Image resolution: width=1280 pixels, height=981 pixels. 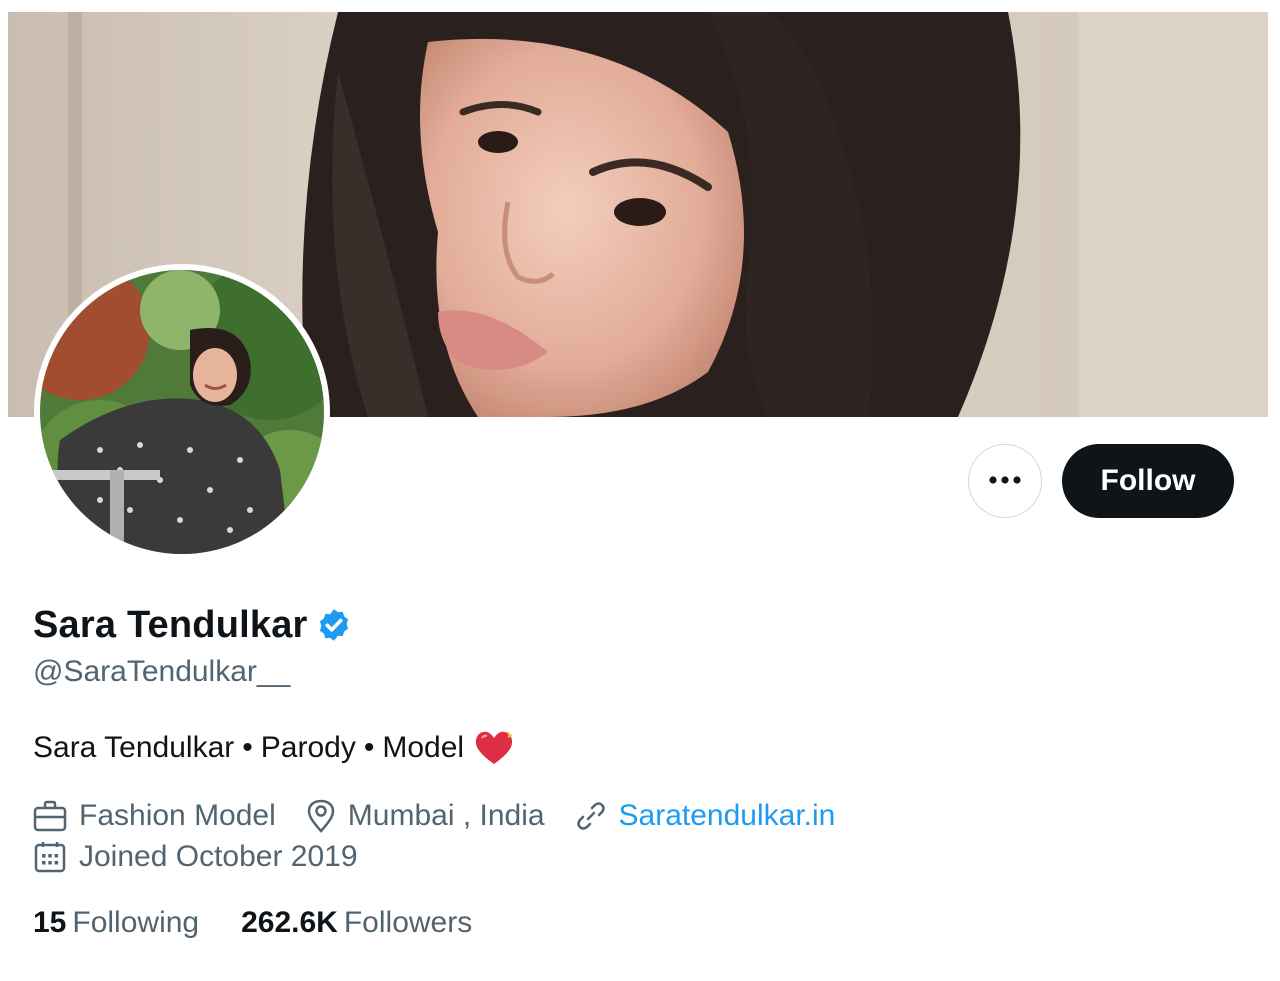 What do you see at coordinates (50, 816) in the screenshot?
I see `briefcase-icon` at bounding box center [50, 816].